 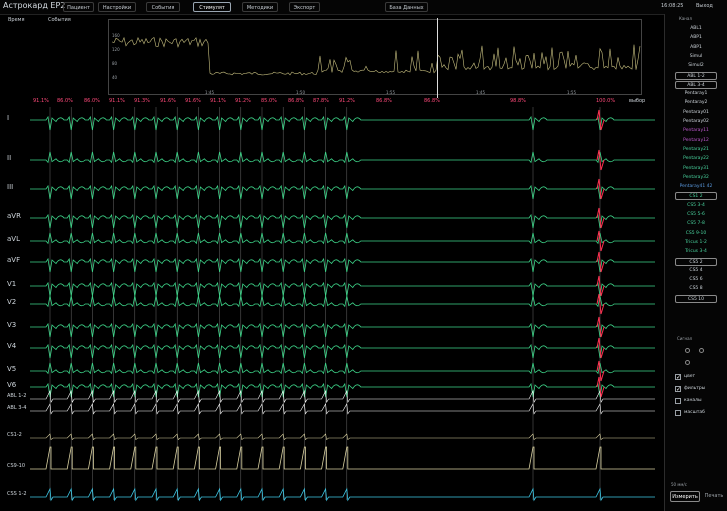 I want to click on channel-item: Pentaray22, so click(x=696, y=159).